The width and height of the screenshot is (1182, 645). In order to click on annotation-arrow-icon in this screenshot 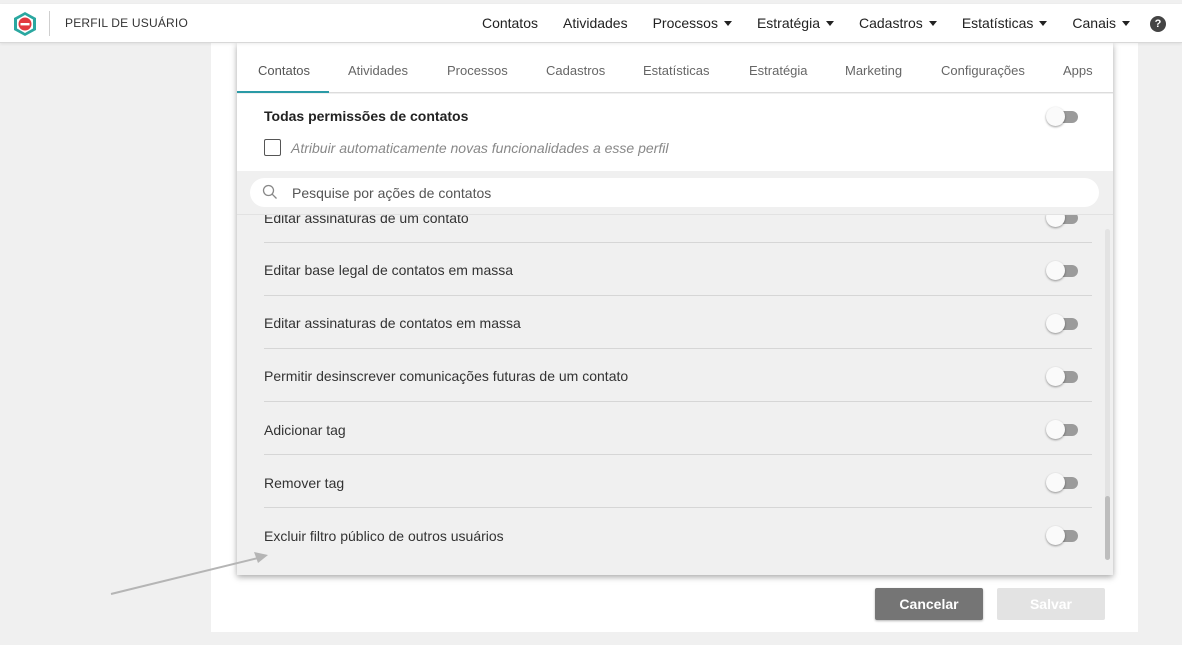, I will do `click(189, 573)`.